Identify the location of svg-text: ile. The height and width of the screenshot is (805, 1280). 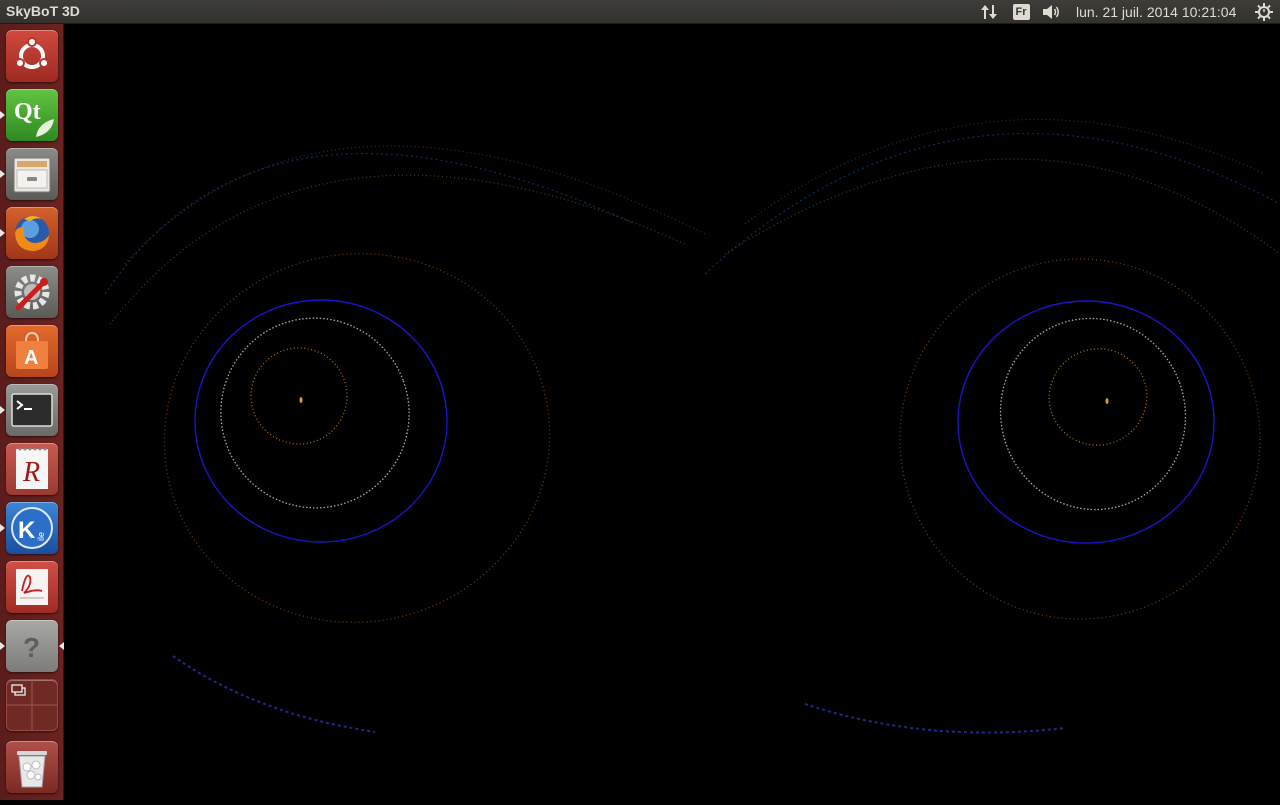
(41, 536).